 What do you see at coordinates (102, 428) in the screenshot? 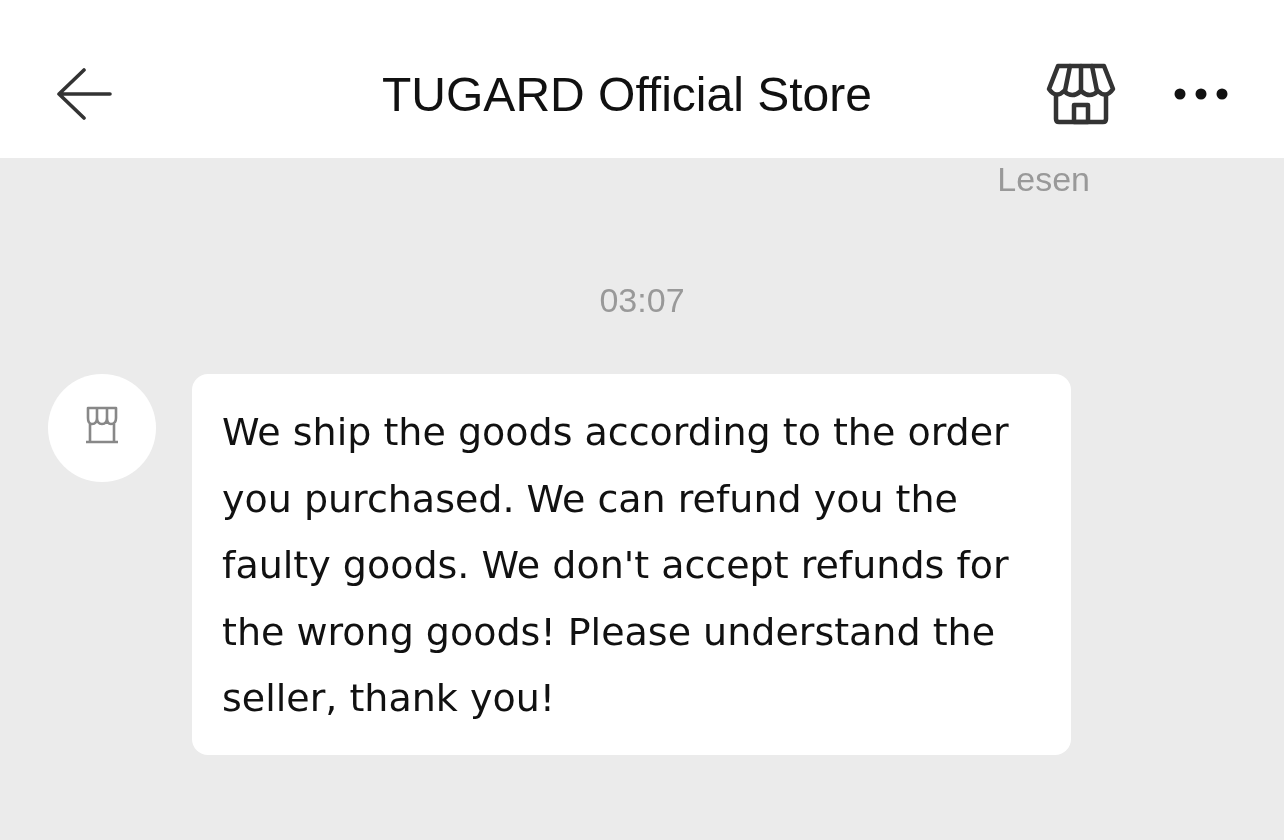
I see `store-avatar-icon` at bounding box center [102, 428].